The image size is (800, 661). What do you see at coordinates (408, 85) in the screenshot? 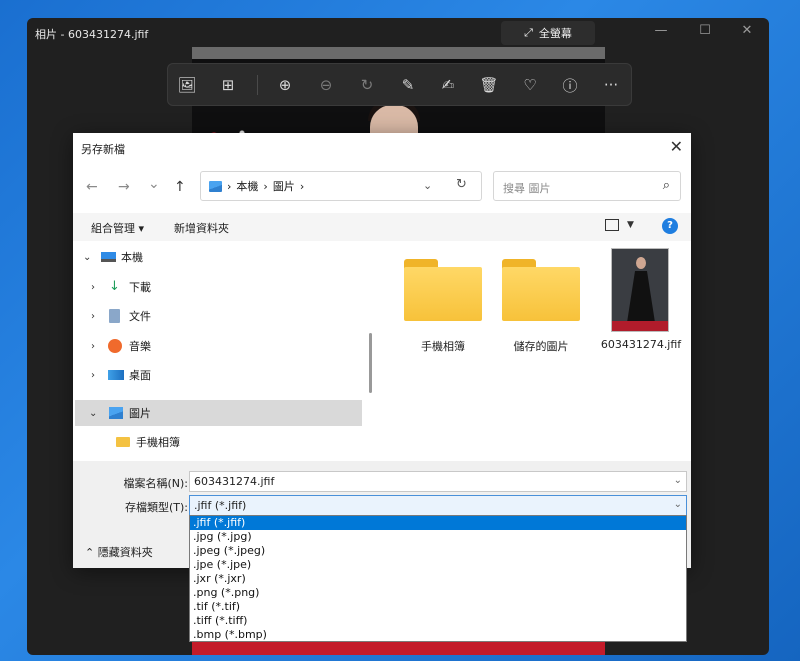
I see `edit-icon: ✎` at bounding box center [408, 85].